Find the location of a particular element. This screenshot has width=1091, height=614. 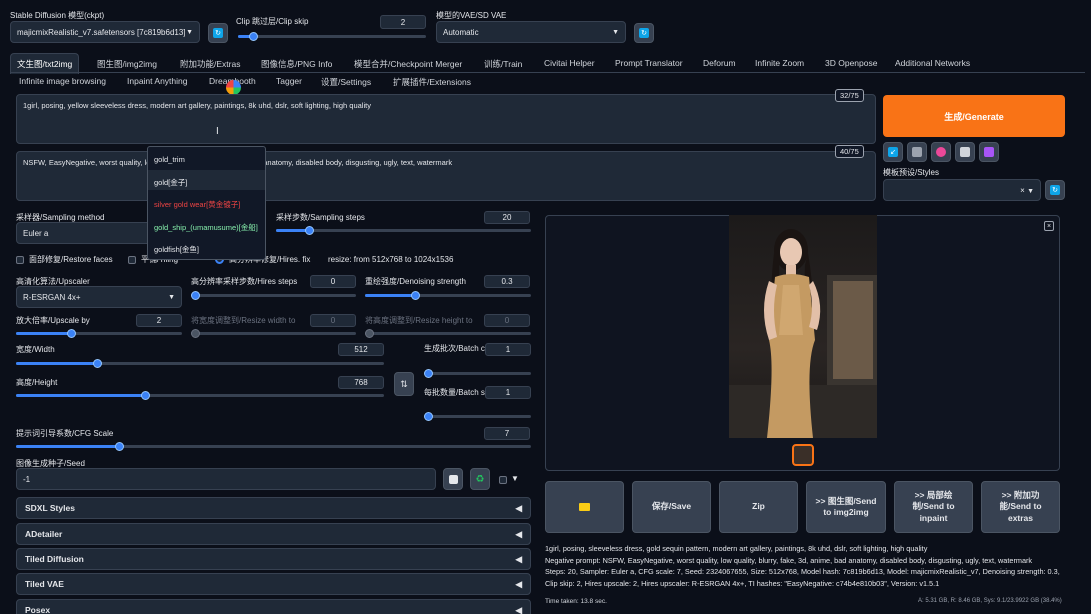

generate-button: 生成/Generate is located at coordinates (974, 116).